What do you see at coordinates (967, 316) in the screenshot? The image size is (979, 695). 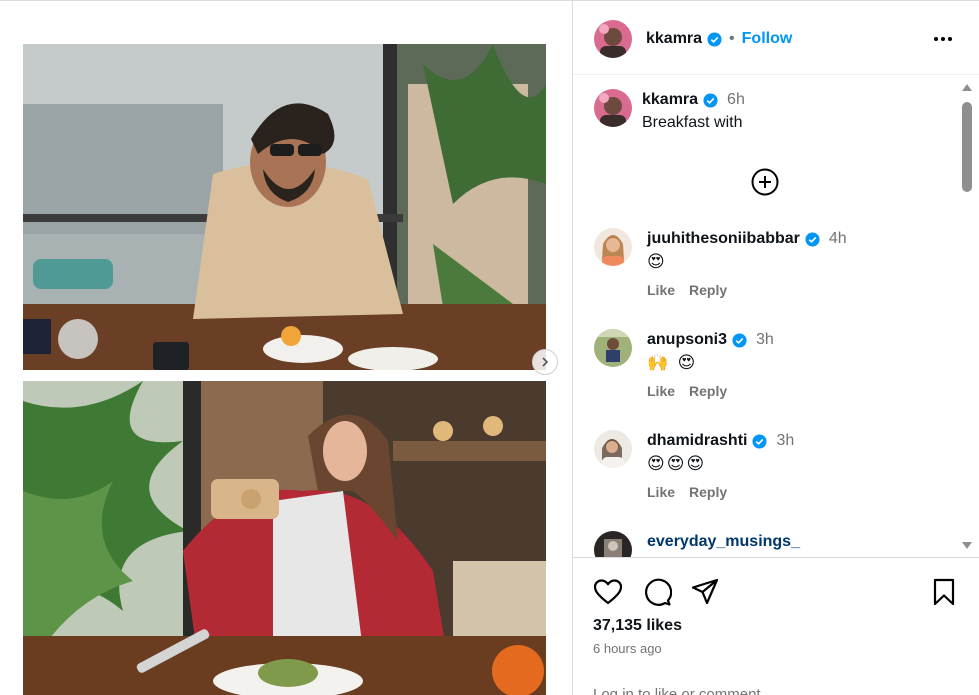 I see `comments-scrollbar` at bounding box center [967, 316].